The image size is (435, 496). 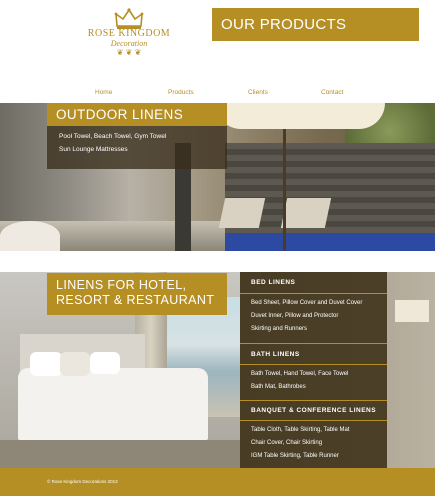 What do you see at coordinates (307, 303) in the screenshot?
I see `bed-linens-item: Bed Sheet, Pillow Cover and Duvet Cover` at bounding box center [307, 303].